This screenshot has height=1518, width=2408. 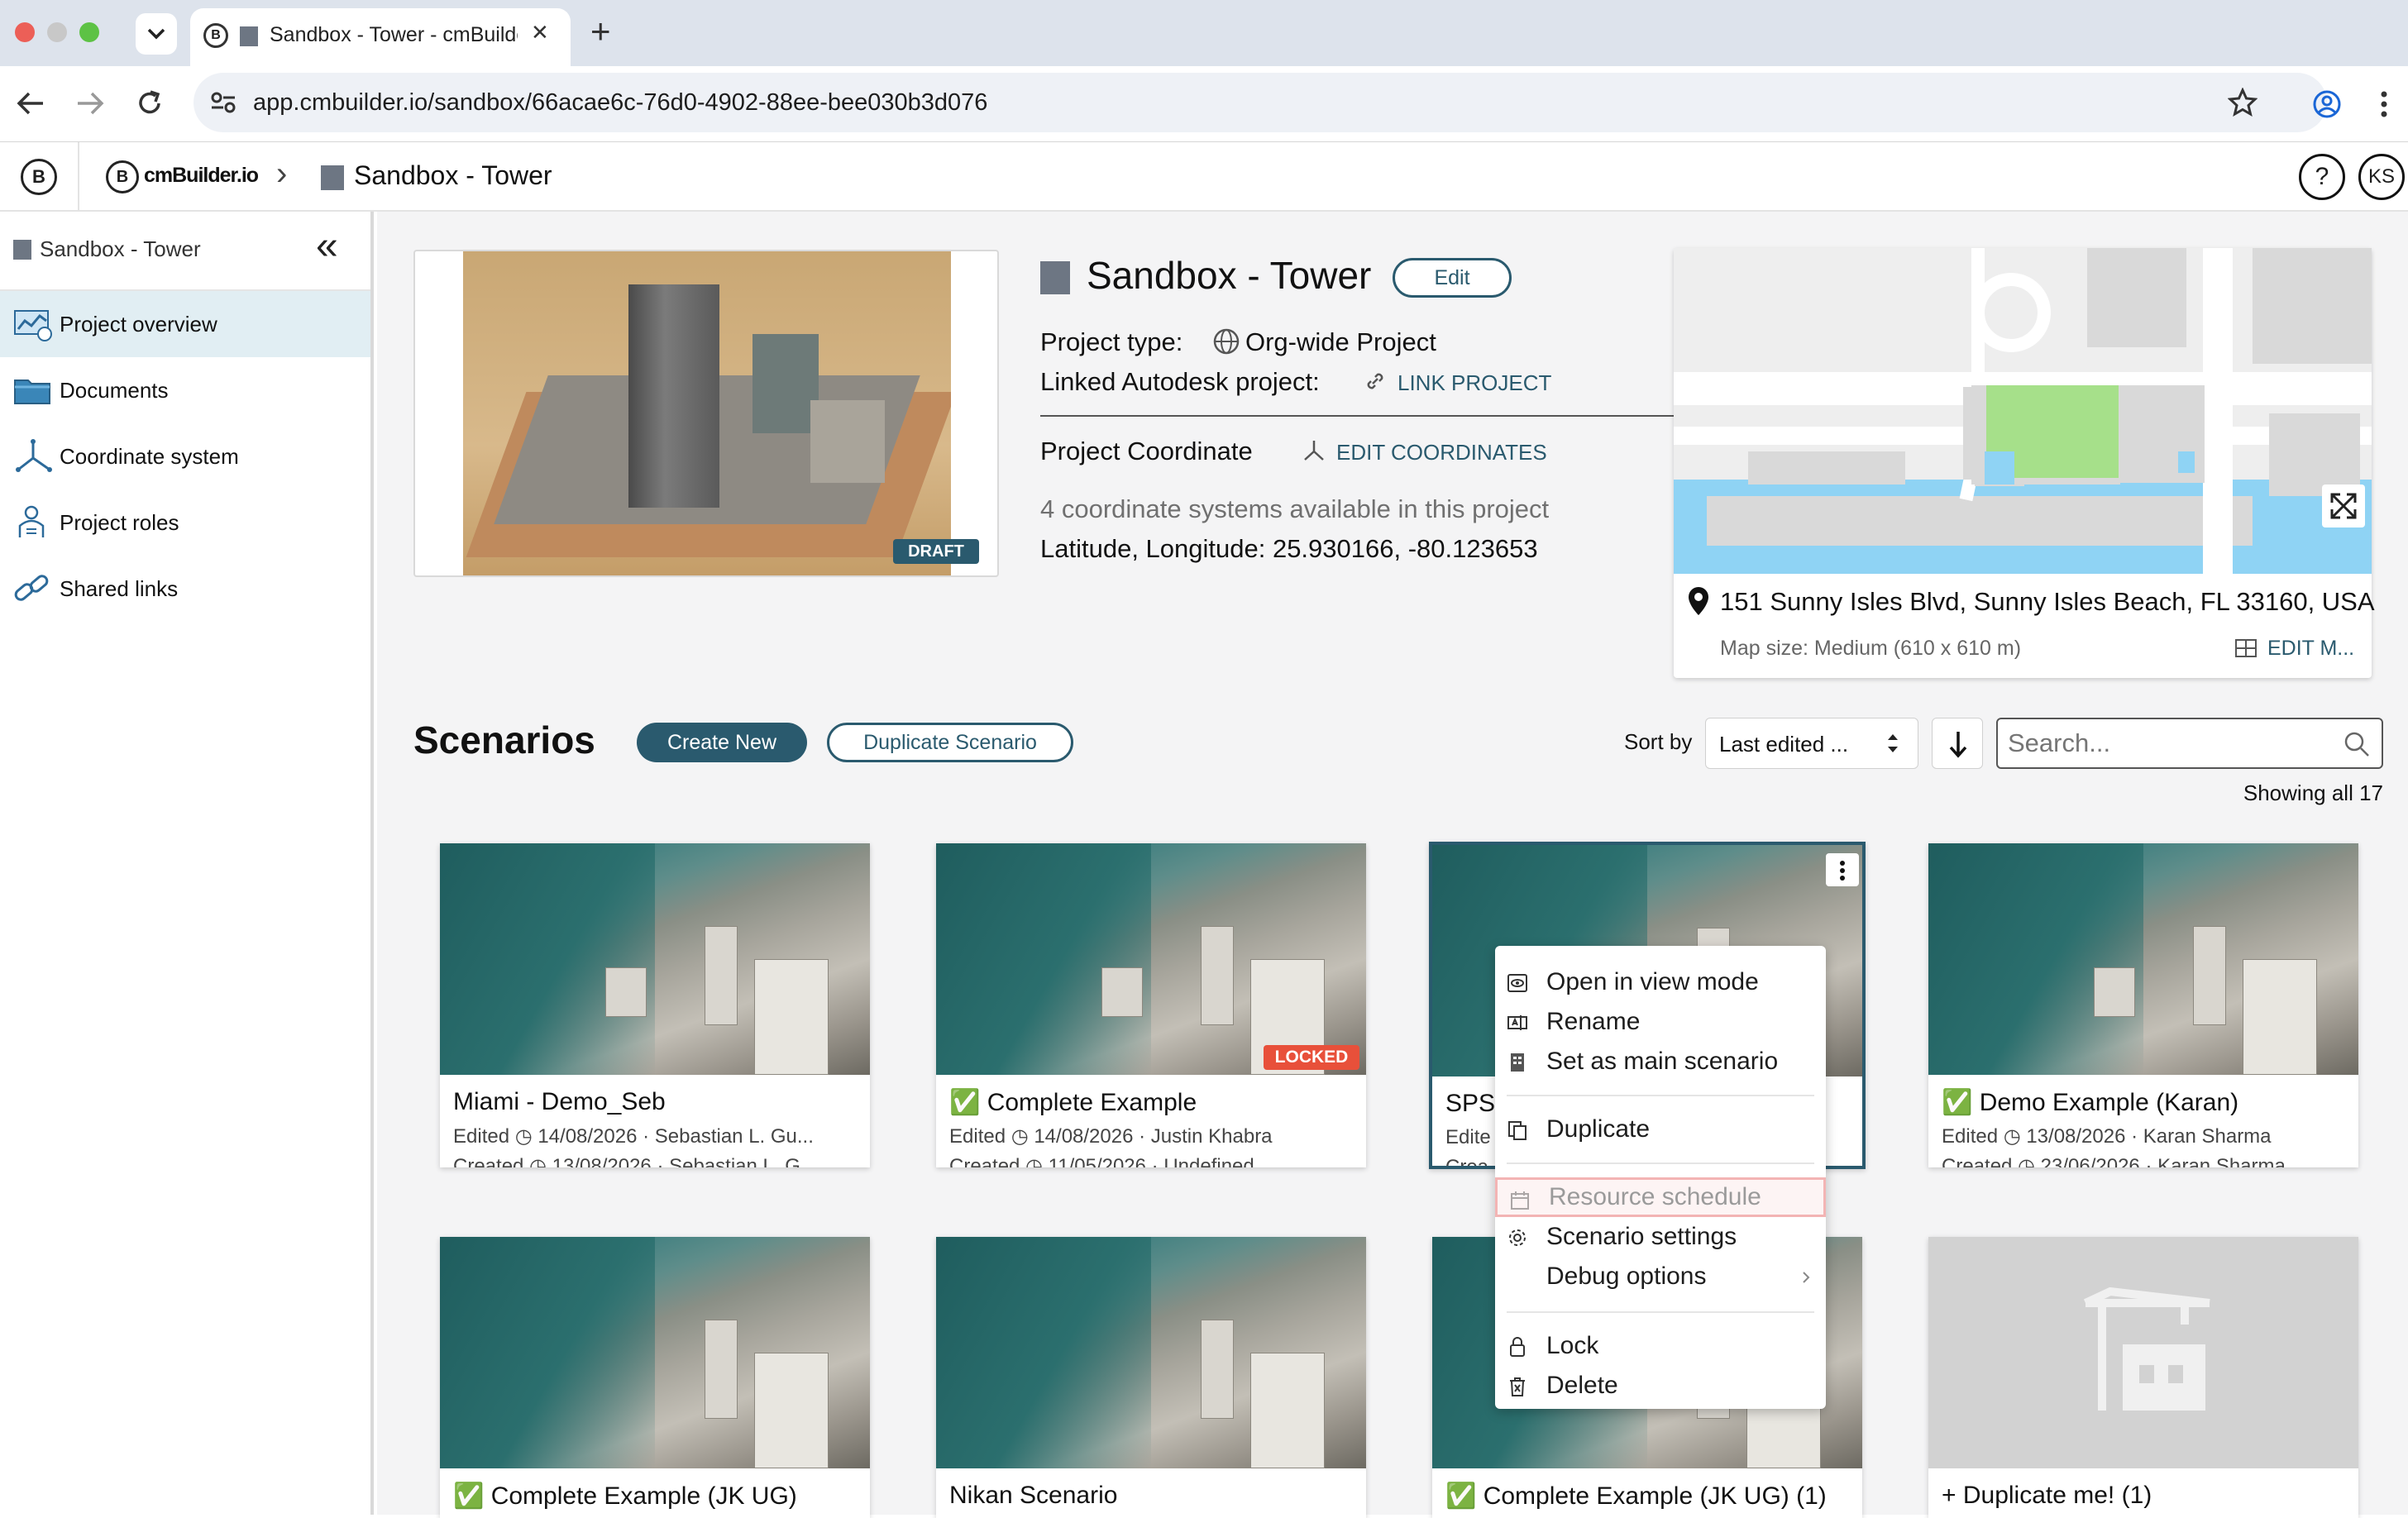 What do you see at coordinates (185, 589) in the screenshot?
I see `sidebar-item-shared-links: Shared links` at bounding box center [185, 589].